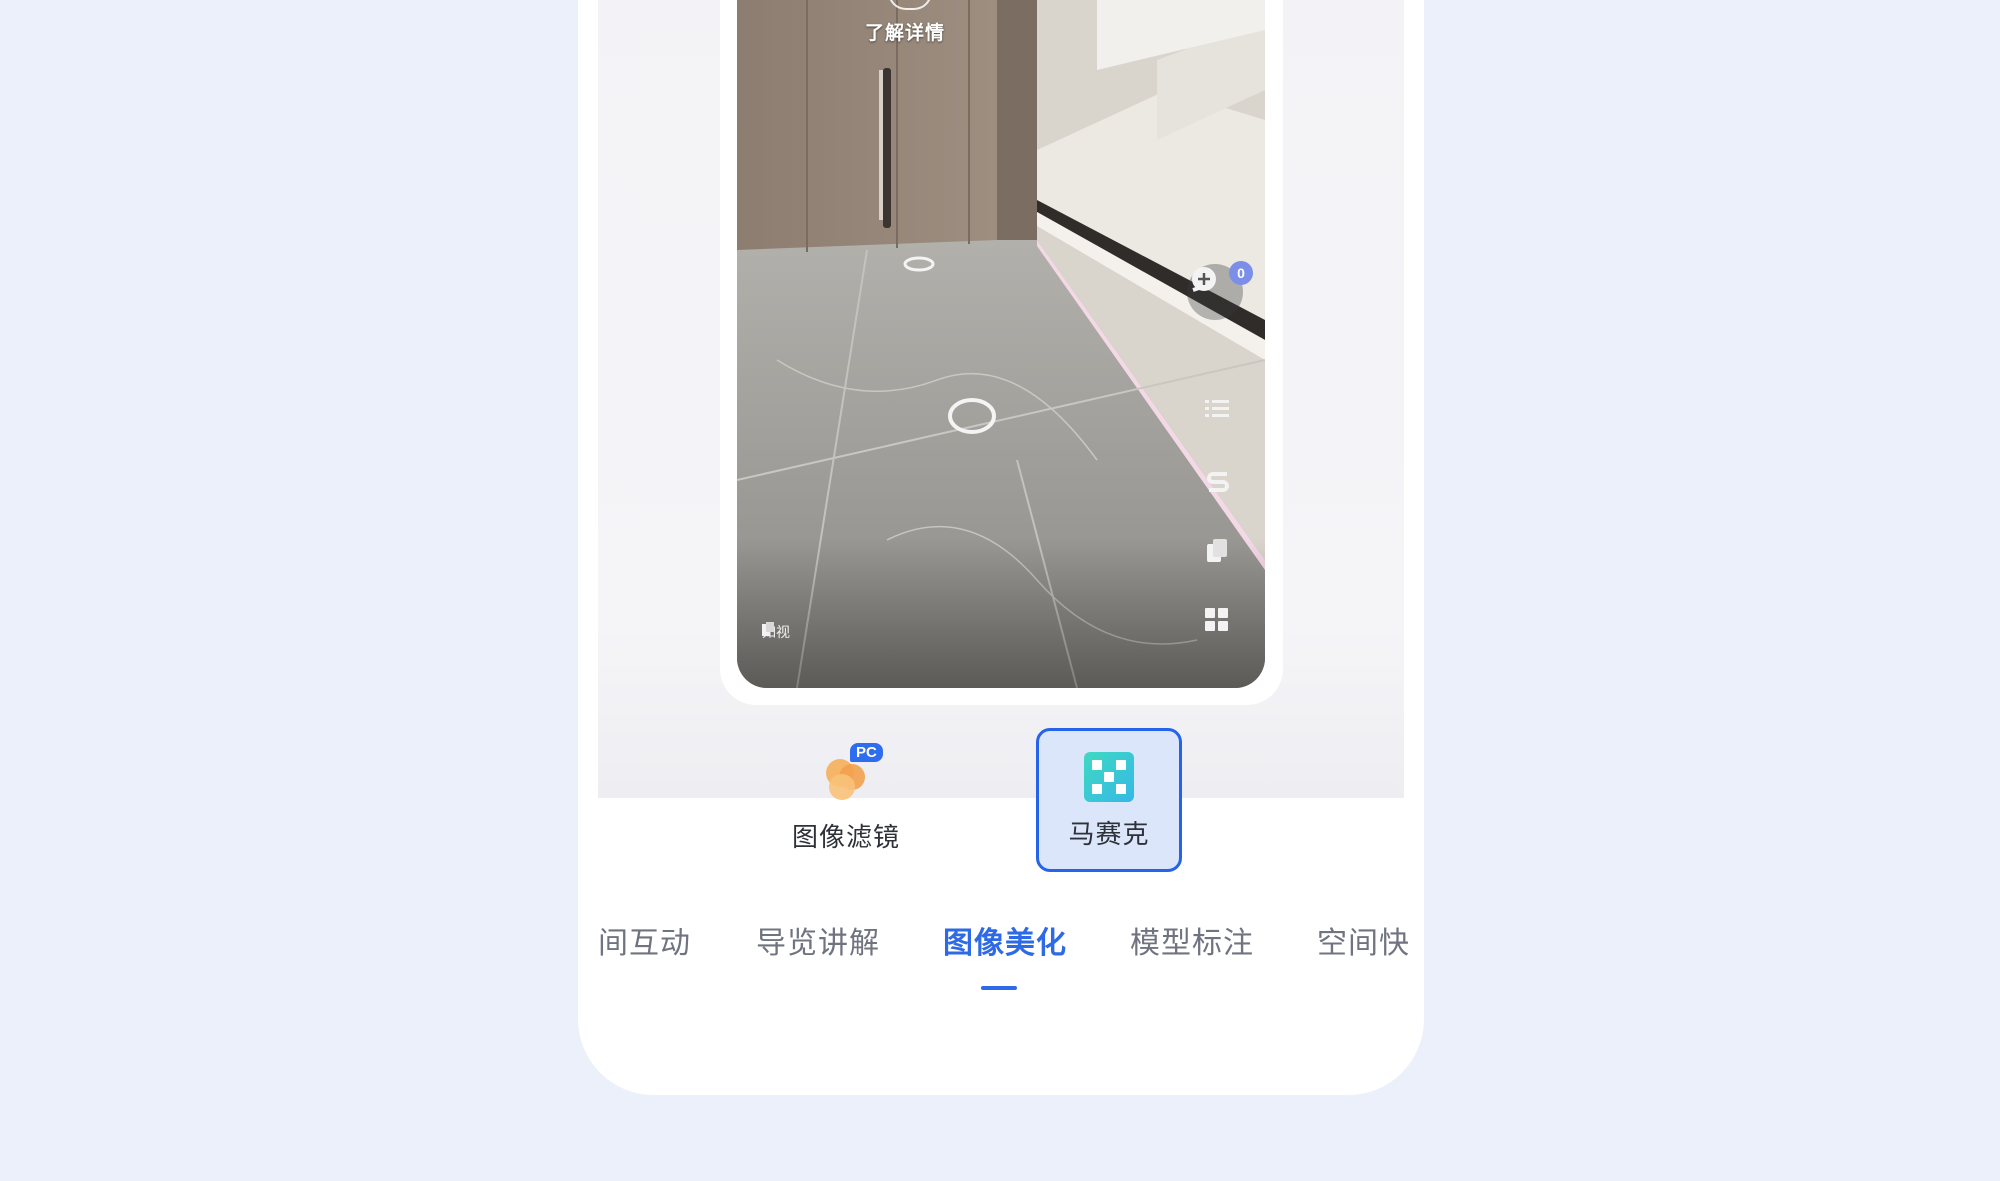 The image size is (2000, 1181). What do you see at coordinates (1241, 273) in the screenshot?
I see `comment-count-badge: 0` at bounding box center [1241, 273].